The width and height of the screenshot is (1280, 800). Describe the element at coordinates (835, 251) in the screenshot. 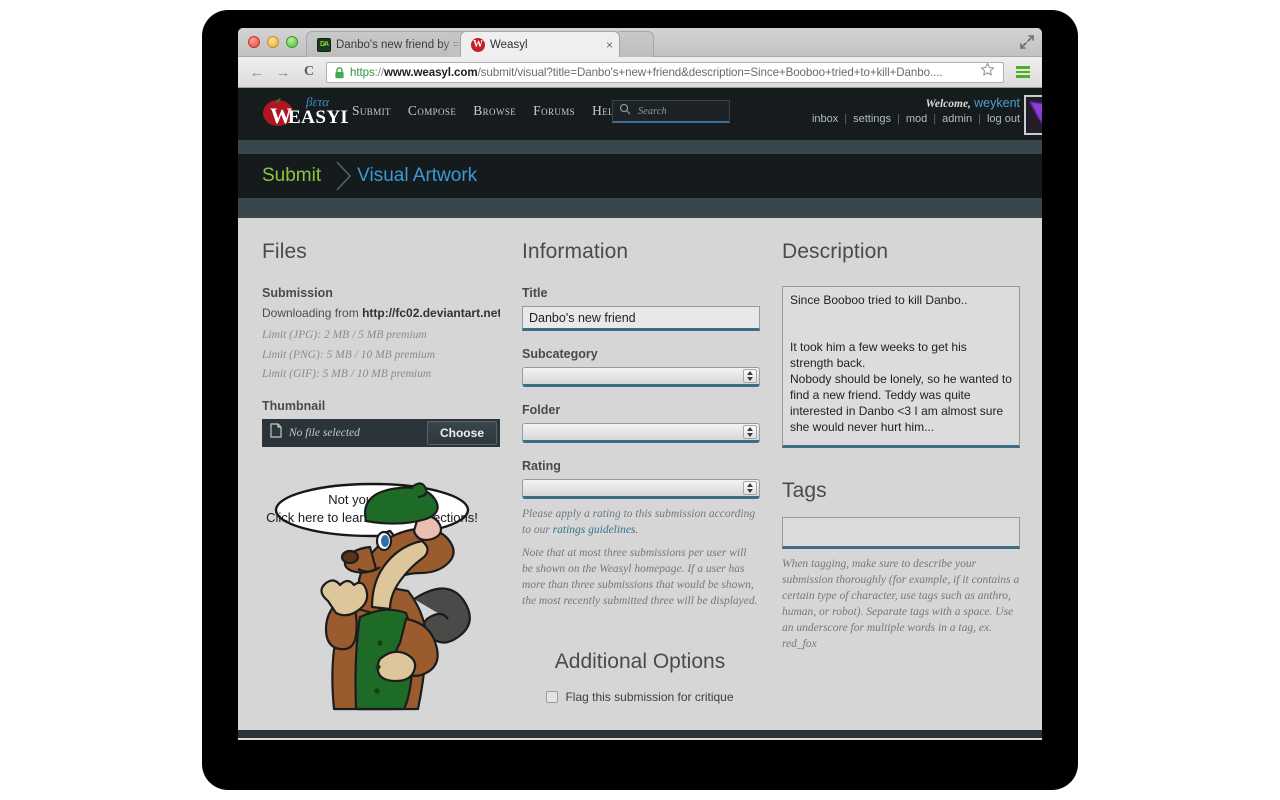

I see `description-heading: Description` at that location.